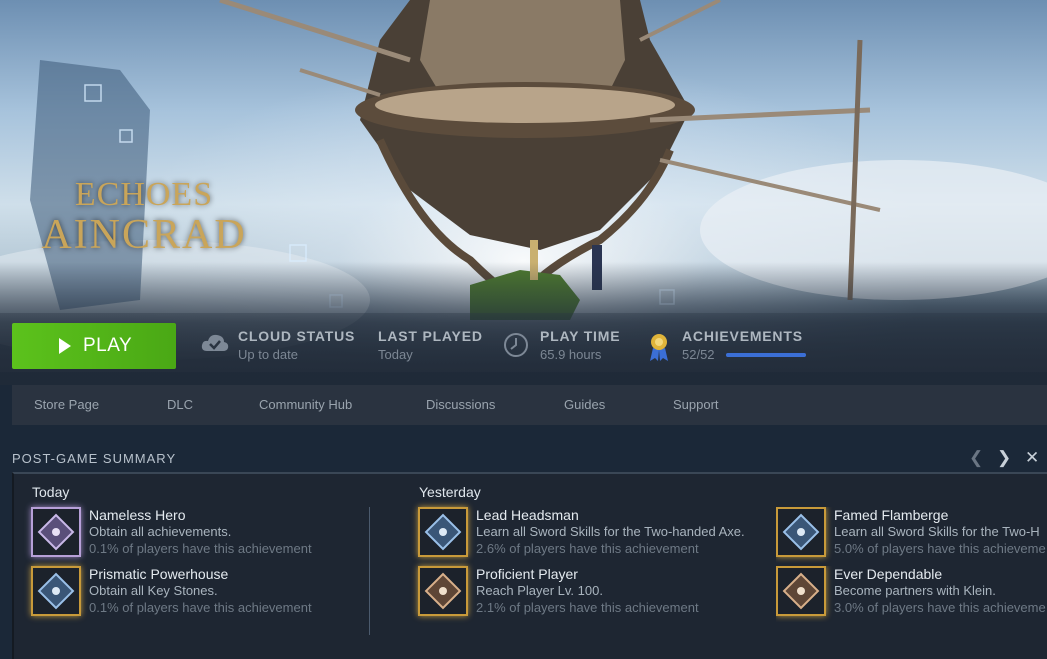 This screenshot has height=659, width=1047. Describe the element at coordinates (1004, 458) in the screenshot. I see `chevron-right-icon: ❯` at that location.